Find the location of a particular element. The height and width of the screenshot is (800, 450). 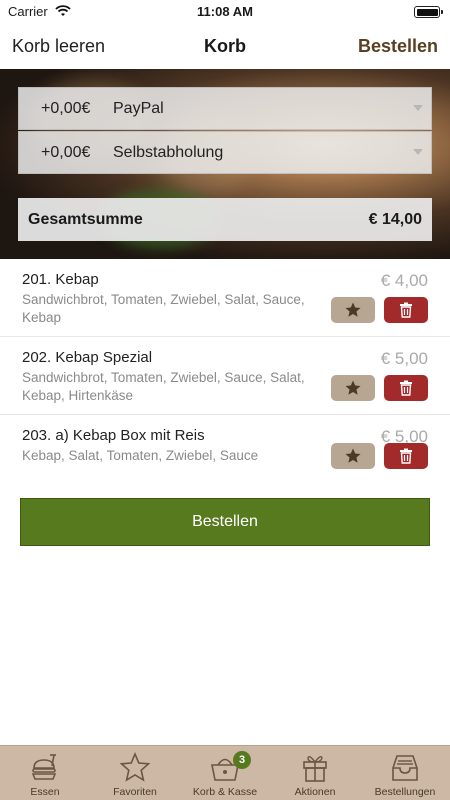

navigation-bar: Korb leeren Korb Bestellen is located at coordinates (225, 46).